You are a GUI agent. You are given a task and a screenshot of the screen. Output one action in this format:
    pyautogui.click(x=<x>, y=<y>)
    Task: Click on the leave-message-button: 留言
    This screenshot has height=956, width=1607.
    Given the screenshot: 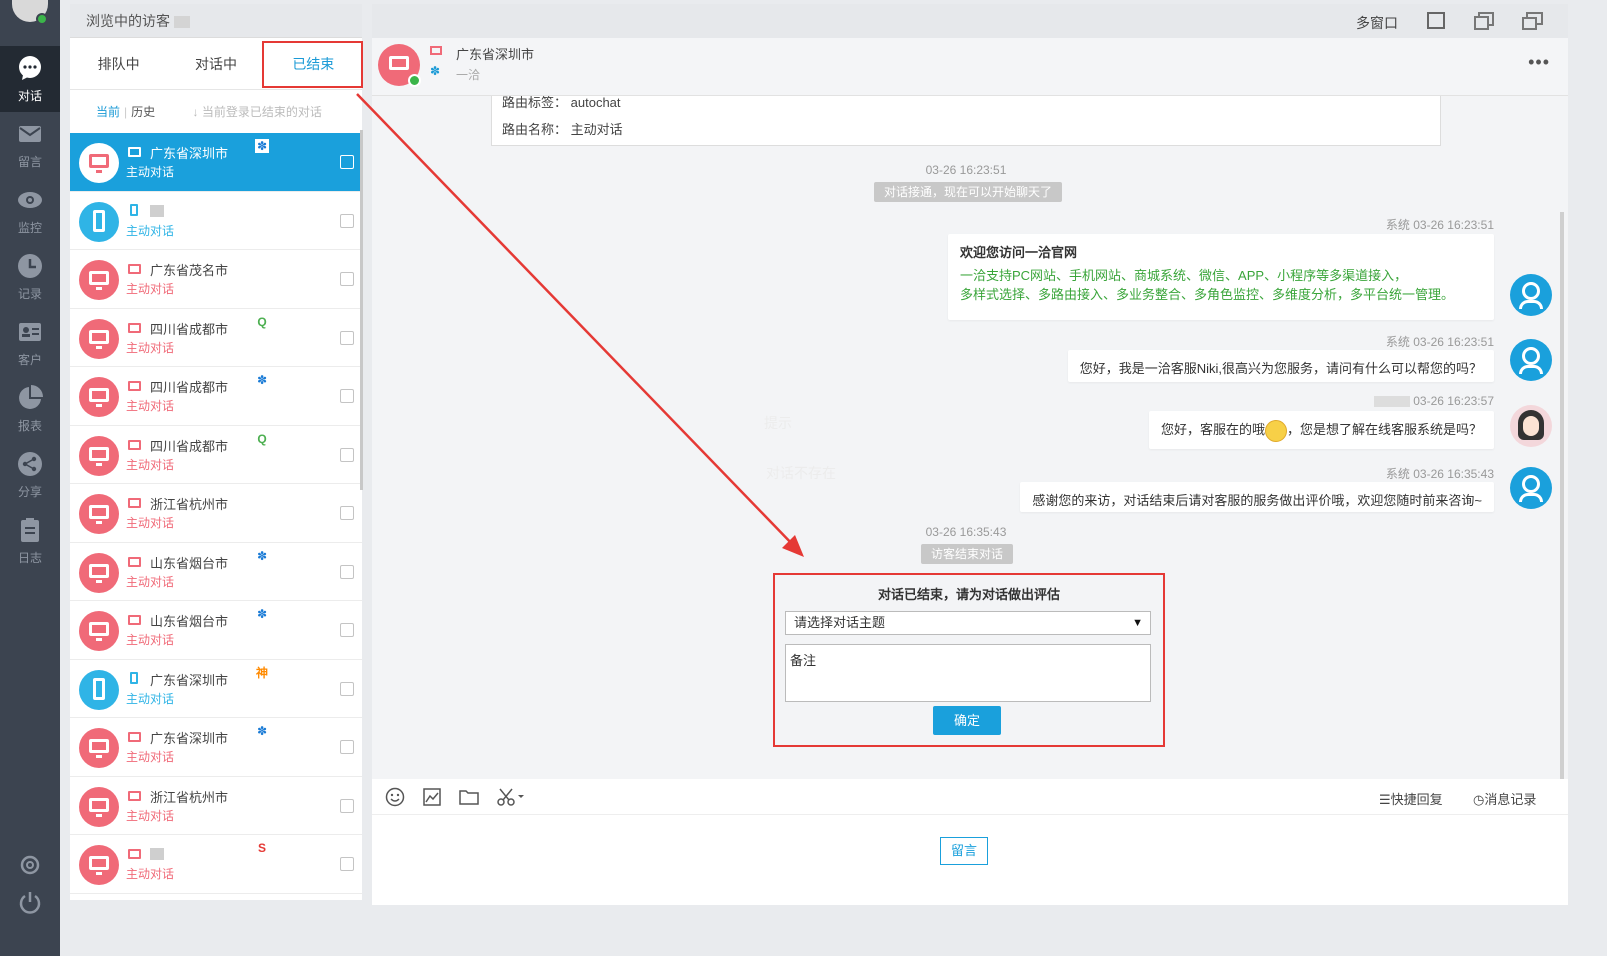 What is the action you would take?
    pyautogui.click(x=964, y=851)
    